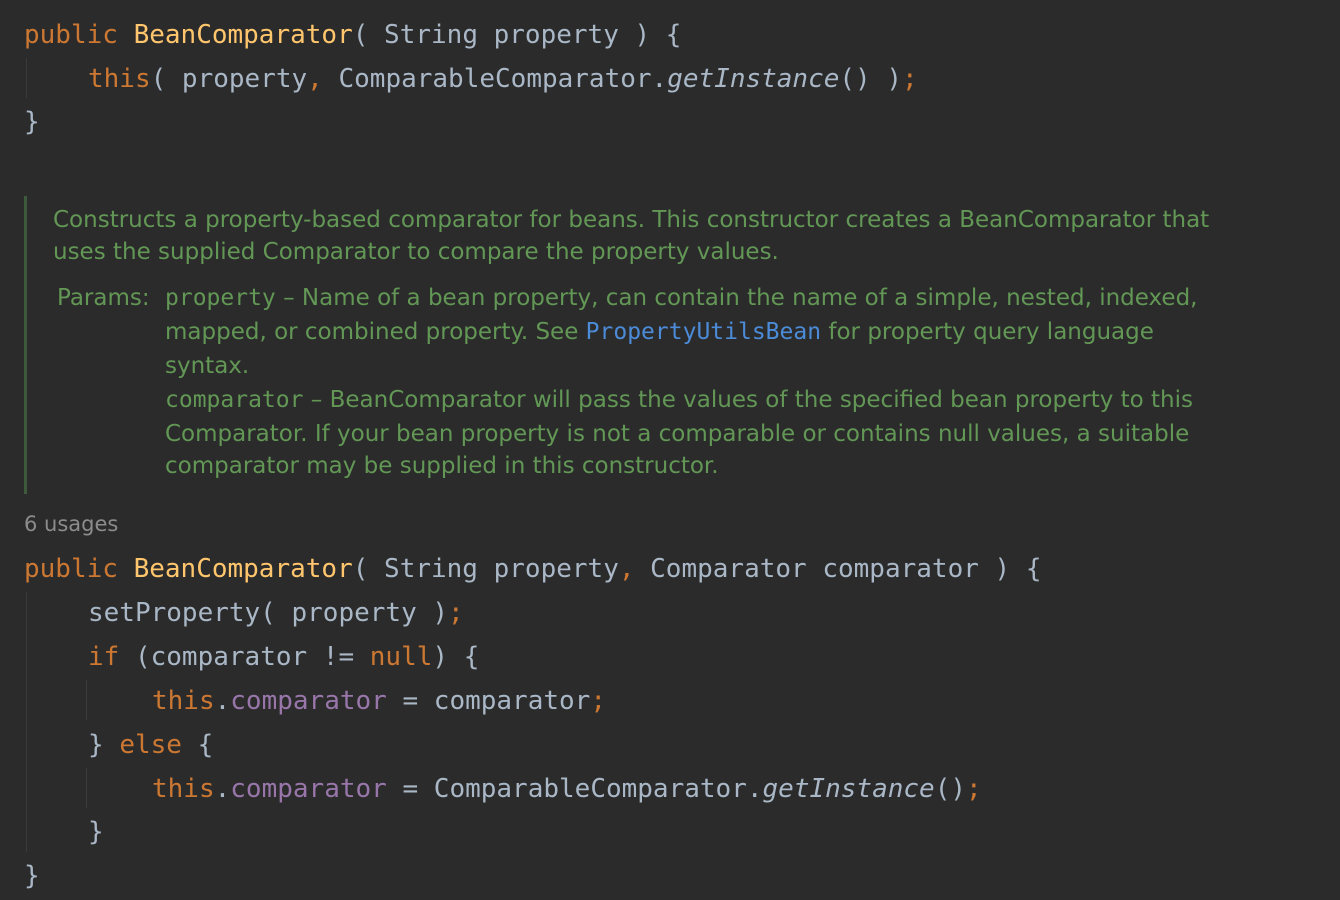  What do you see at coordinates (838, 569) in the screenshot?
I see `code-token: Comparator comparator ) {` at bounding box center [838, 569].